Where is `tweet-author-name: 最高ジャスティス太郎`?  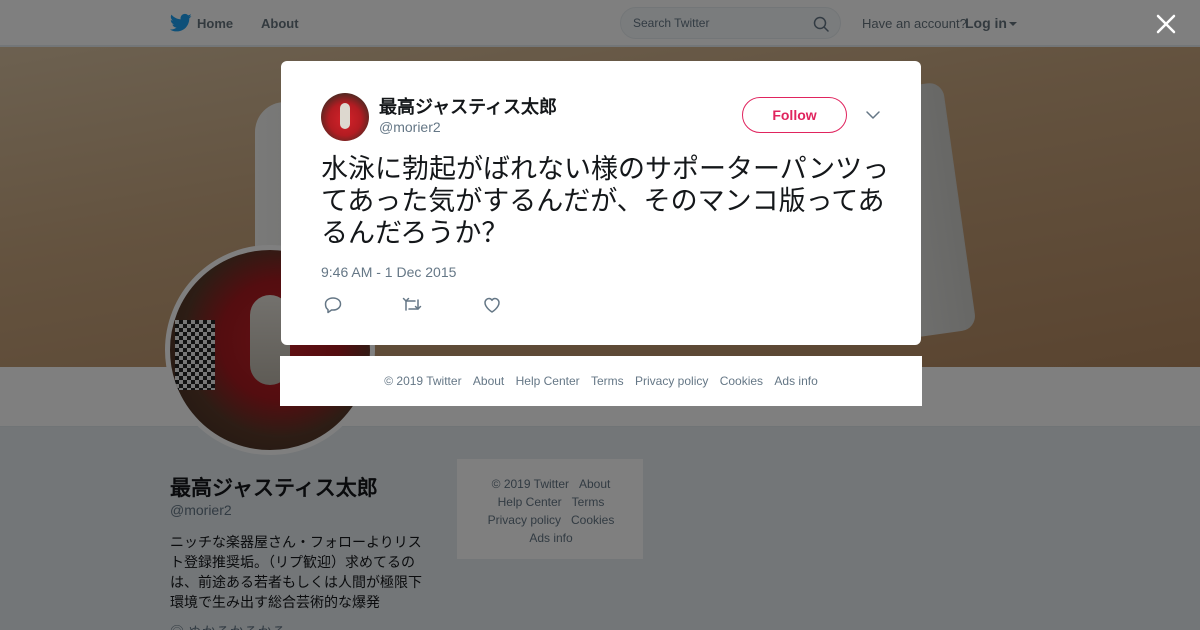 tweet-author-name: 最高ジャスティス太郎 is located at coordinates (468, 106).